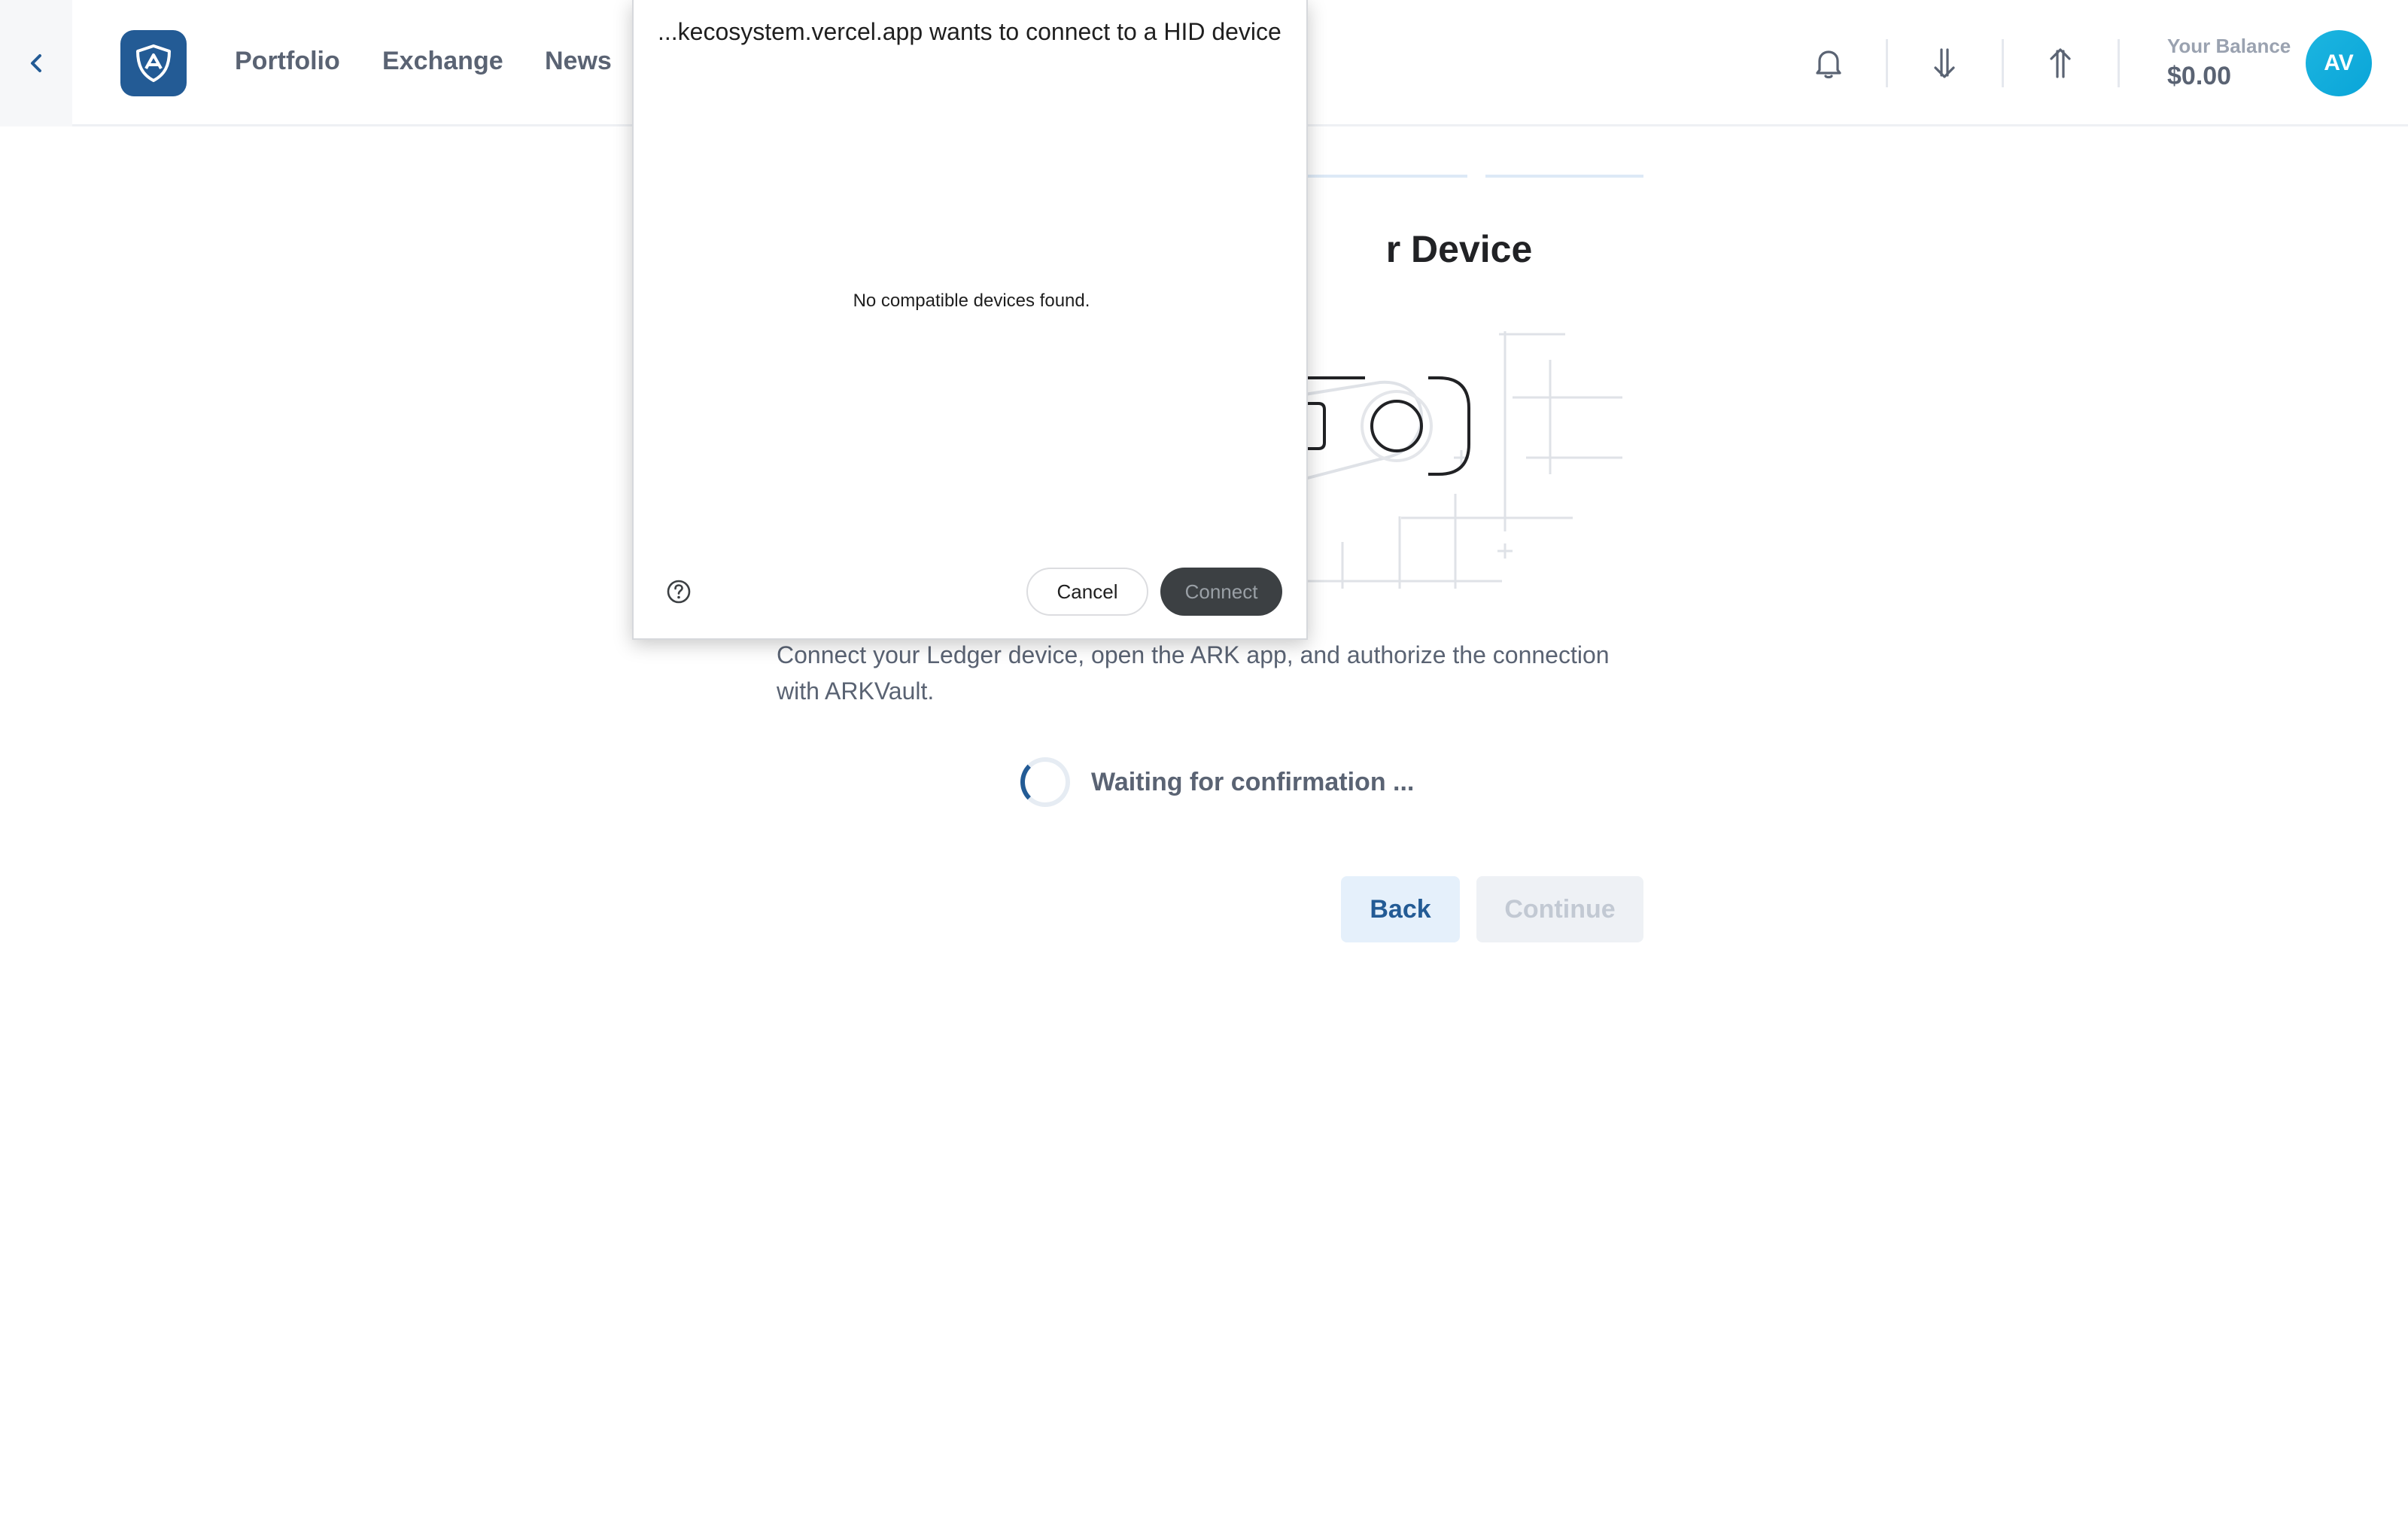  I want to click on send-button, so click(2060, 63).